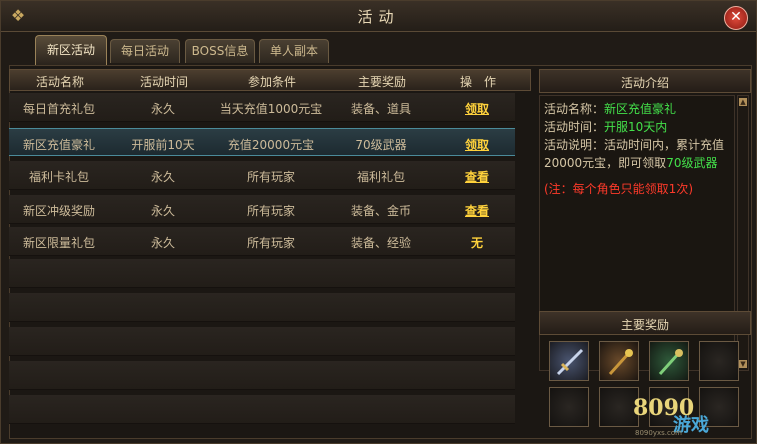 The height and width of the screenshot is (444, 757). I want to click on intro-time-label: 活动时间：, so click(574, 127).